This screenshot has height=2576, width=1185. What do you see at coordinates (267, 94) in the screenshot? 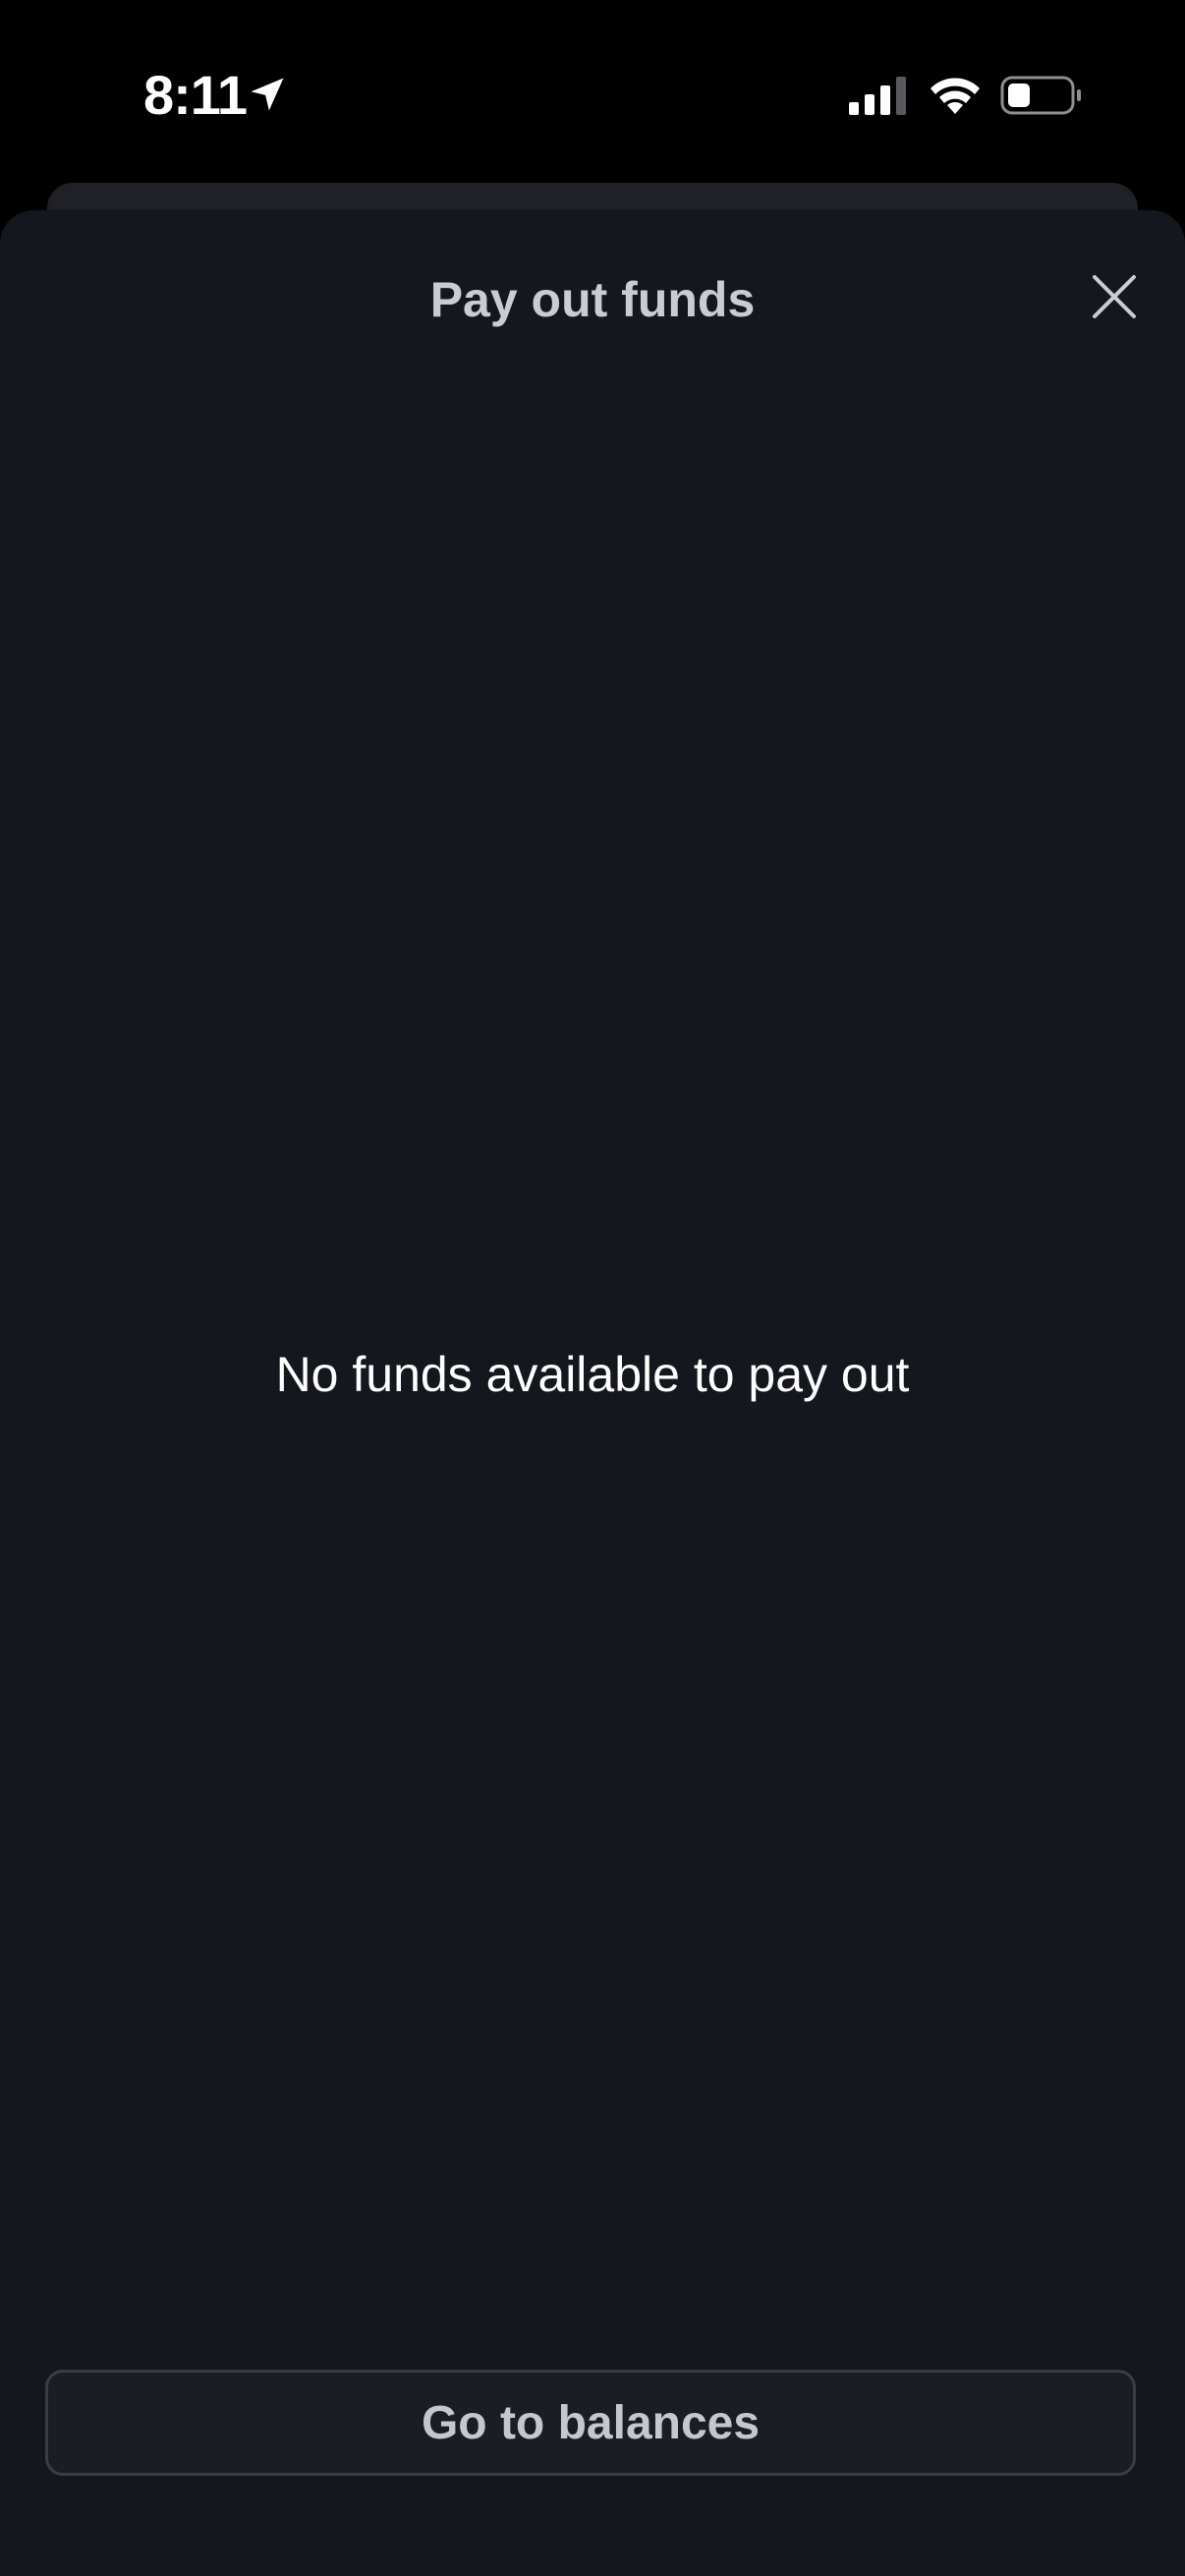
I see `location-arrow-icon` at bounding box center [267, 94].